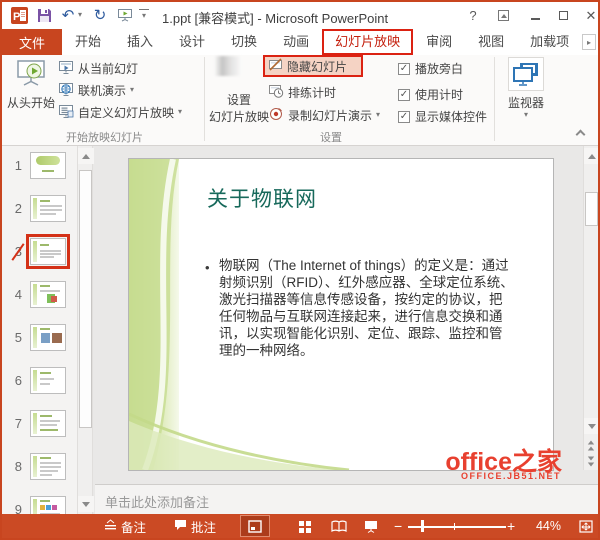 The height and width of the screenshot is (540, 600). What do you see at coordinates (535, 15) in the screenshot?
I see `minimize-button` at bounding box center [535, 15].